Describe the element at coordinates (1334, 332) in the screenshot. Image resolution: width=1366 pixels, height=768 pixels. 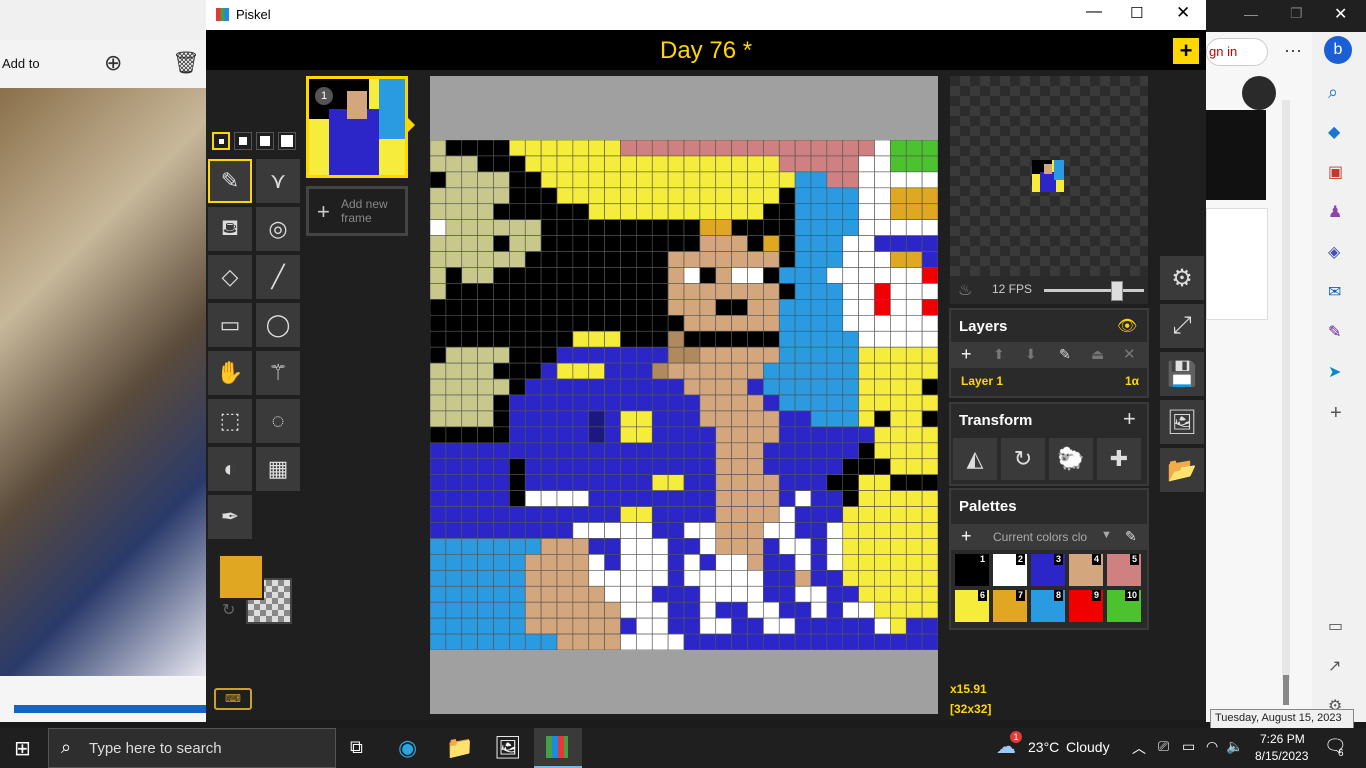
I see `designer-icon: ✎` at that location.